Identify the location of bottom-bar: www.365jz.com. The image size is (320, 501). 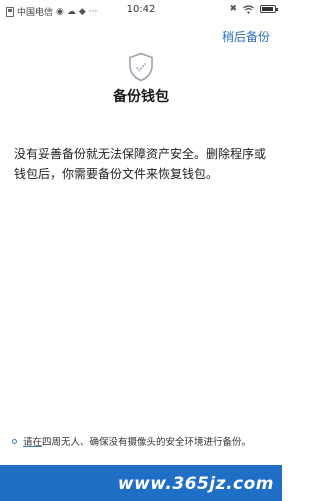
(141, 483).